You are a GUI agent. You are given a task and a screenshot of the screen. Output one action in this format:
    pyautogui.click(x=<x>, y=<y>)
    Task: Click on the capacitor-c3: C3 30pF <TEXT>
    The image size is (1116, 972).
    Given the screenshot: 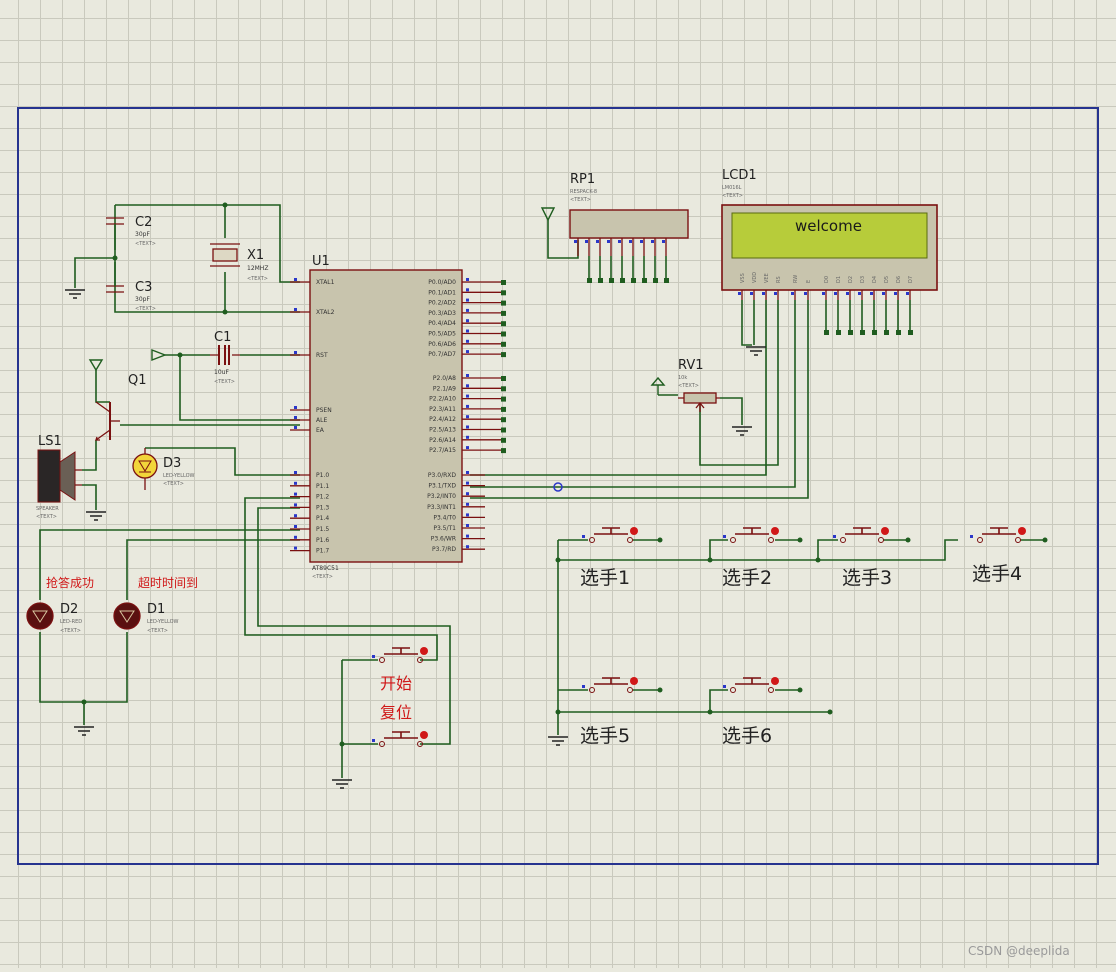 What is the action you would take?
    pyautogui.click(x=131, y=287)
    